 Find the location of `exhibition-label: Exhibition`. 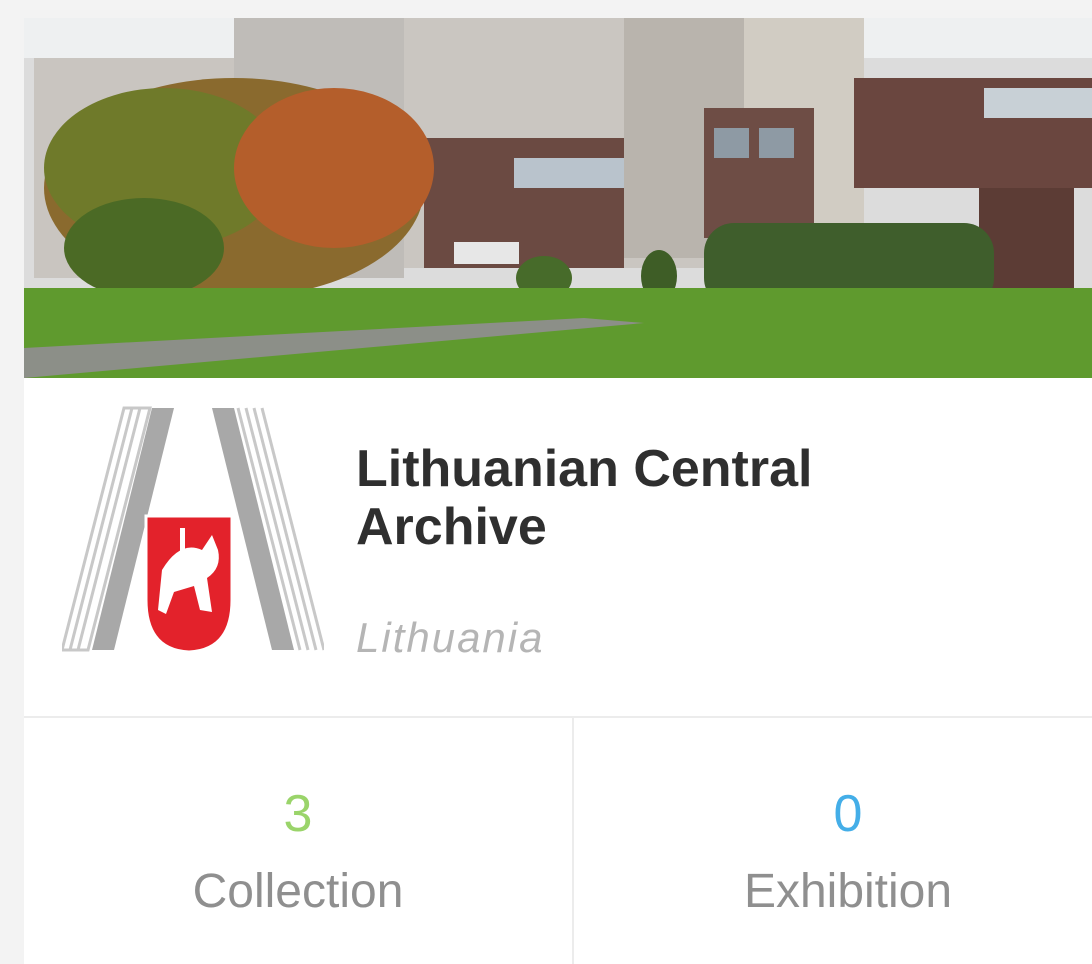

exhibition-label: Exhibition is located at coordinates (848, 891).